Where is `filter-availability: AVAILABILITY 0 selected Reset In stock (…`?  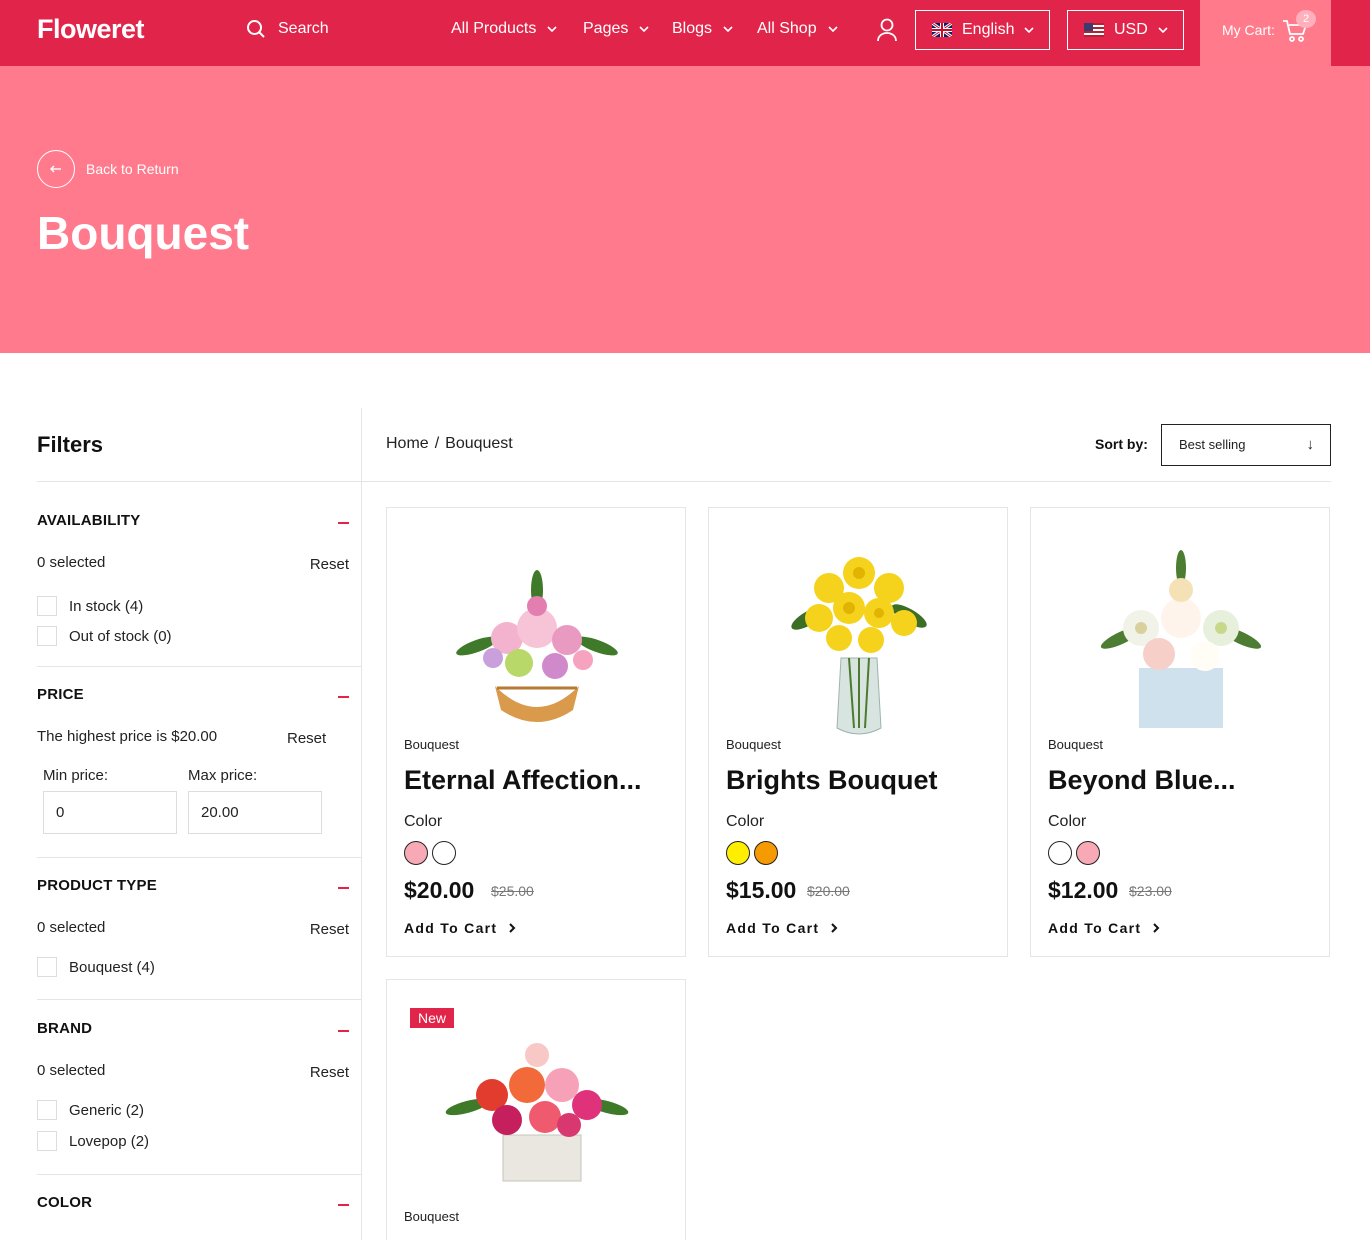
filter-availability: AVAILABILITY 0 selected Reset In stock (… is located at coordinates (193, 579).